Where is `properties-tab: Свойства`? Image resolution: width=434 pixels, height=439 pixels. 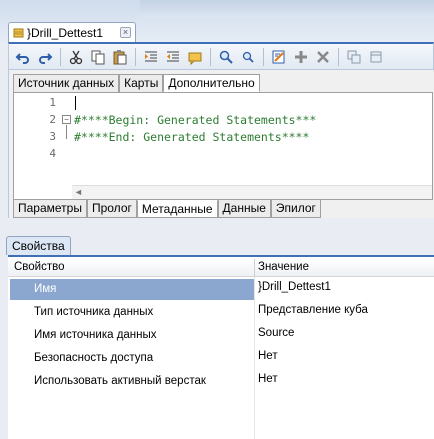
properties-tab: Свойства is located at coordinates (38, 245).